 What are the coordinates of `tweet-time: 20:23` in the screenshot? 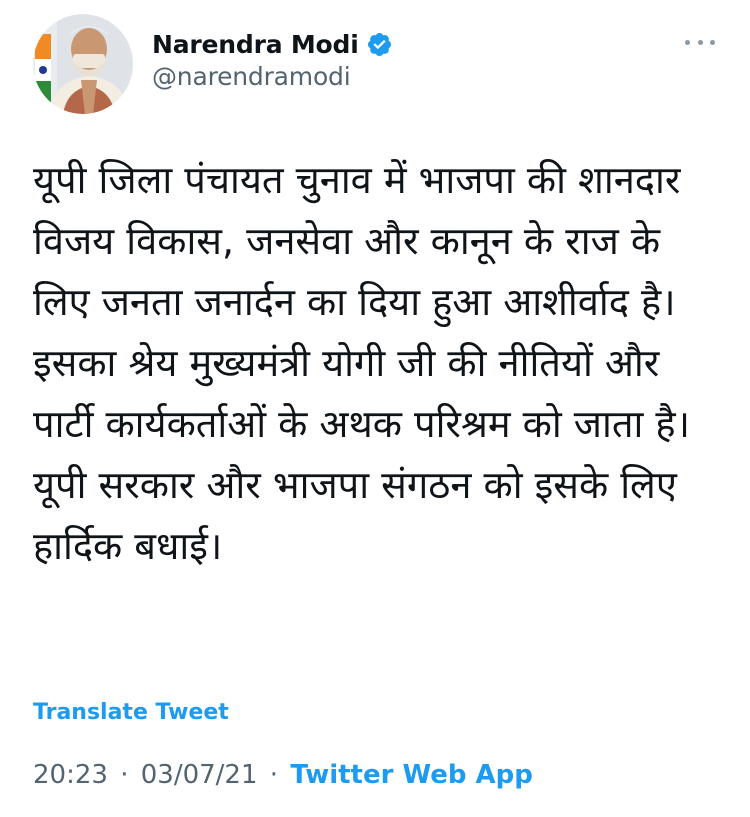 It's located at (70, 775).